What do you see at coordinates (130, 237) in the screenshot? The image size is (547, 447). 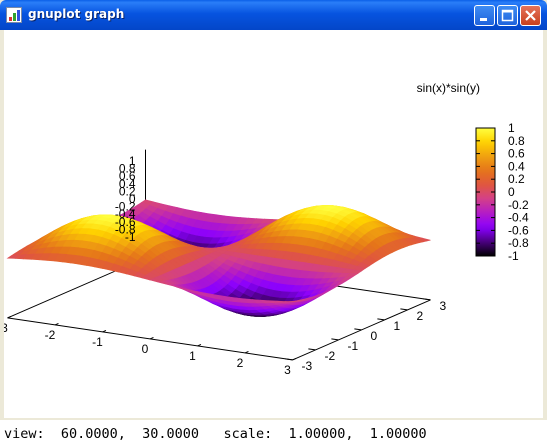 I see `z-tick-label: -1` at bounding box center [130, 237].